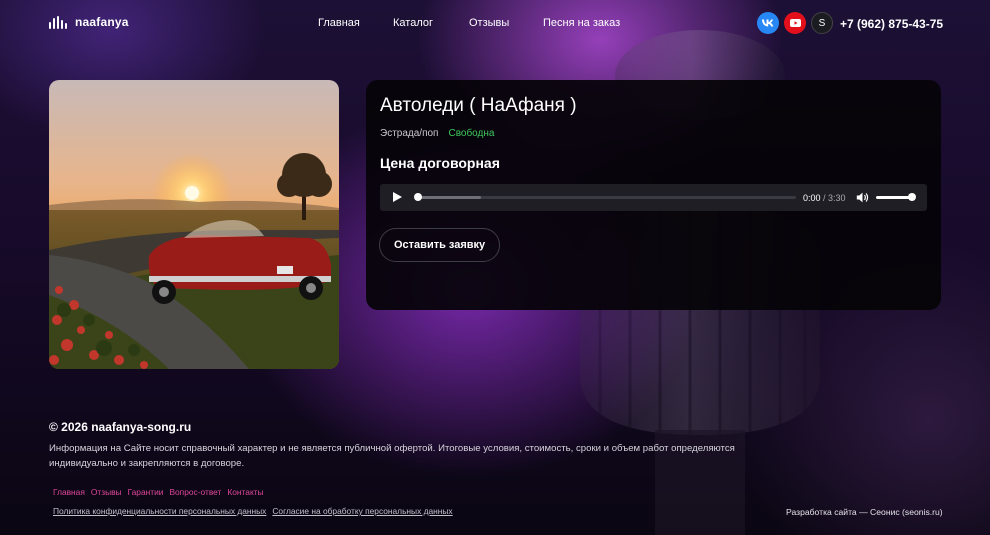 The width and height of the screenshot is (990, 535). I want to click on youtube-icon, so click(795, 23).